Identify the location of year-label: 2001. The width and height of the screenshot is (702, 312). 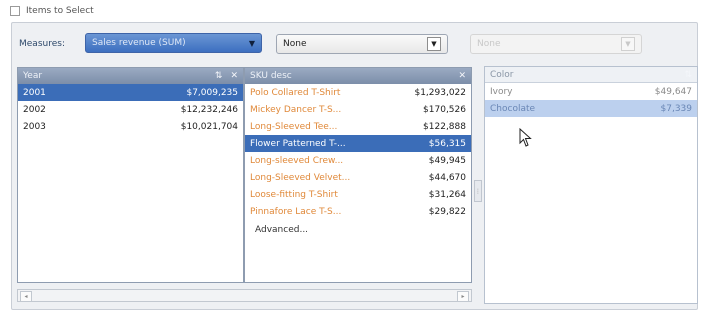
(34, 92).